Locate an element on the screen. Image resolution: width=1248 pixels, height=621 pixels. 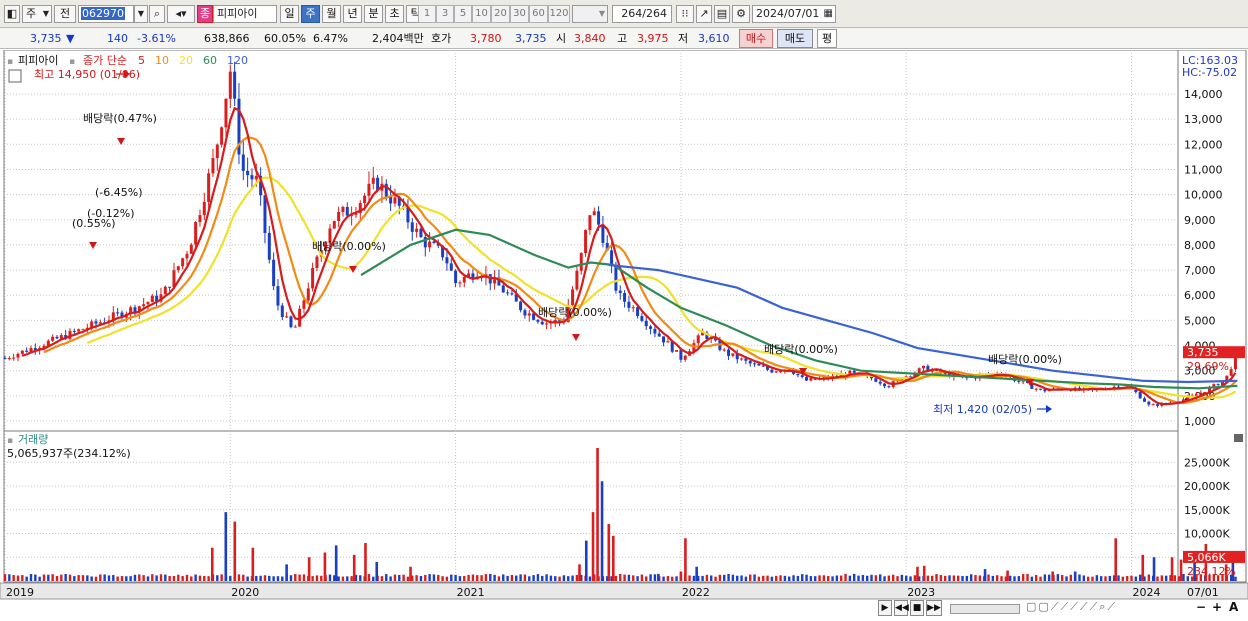
trade-amount: 2,404백만 is located at coordinates (398, 38).